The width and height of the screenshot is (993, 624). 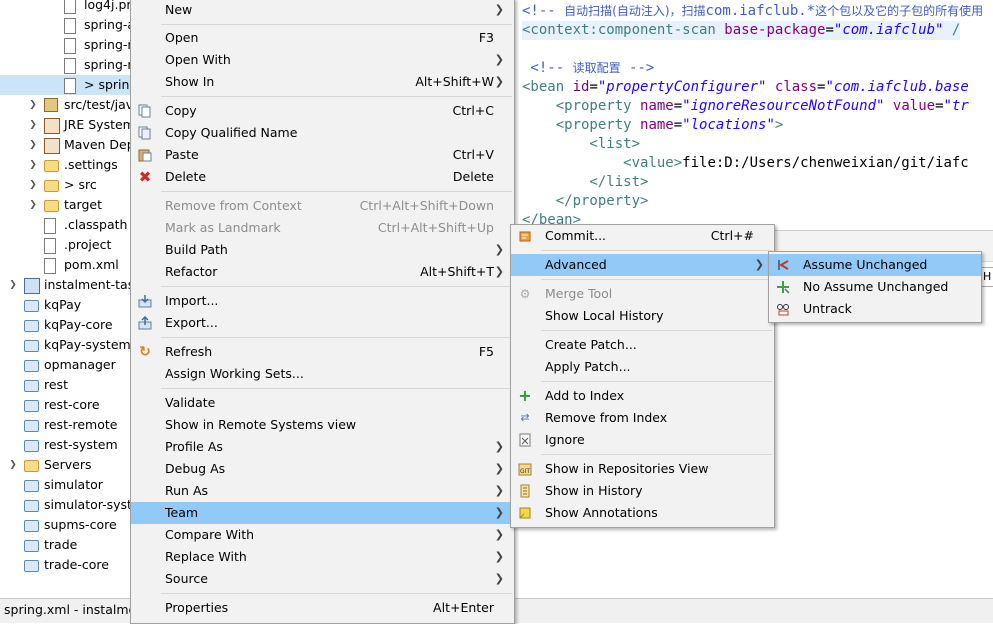 What do you see at coordinates (875, 309) in the screenshot?
I see `menu-item-untrack: Untrack` at bounding box center [875, 309].